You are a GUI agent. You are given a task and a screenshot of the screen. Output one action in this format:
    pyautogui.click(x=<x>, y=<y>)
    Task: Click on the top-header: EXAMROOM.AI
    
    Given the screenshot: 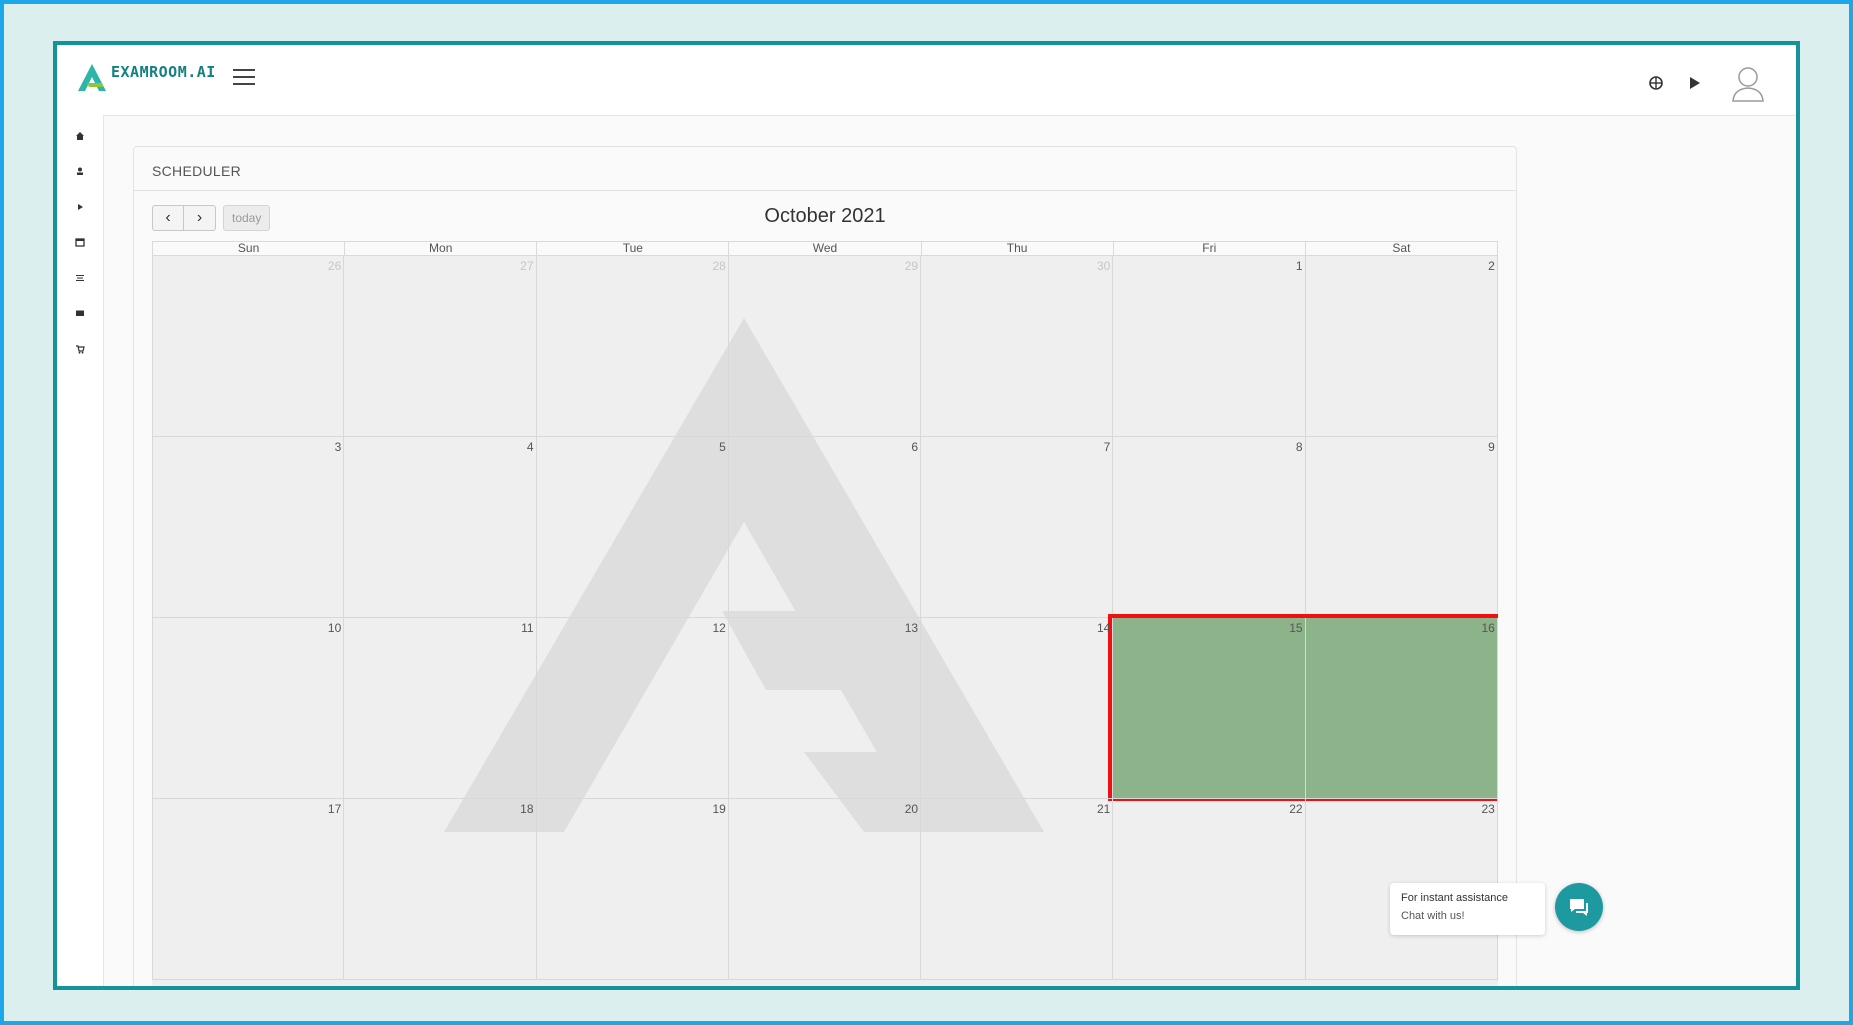 What is the action you would take?
    pyautogui.click(x=926, y=80)
    